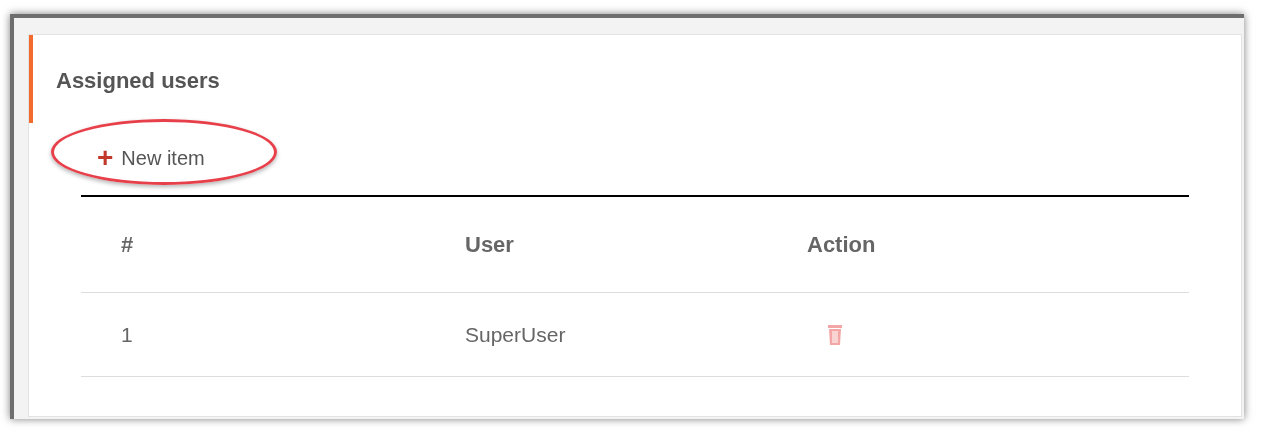 Image resolution: width=1262 pixels, height=433 pixels. Describe the element at coordinates (138, 80) in the screenshot. I see `section-title: Assigned users` at that location.